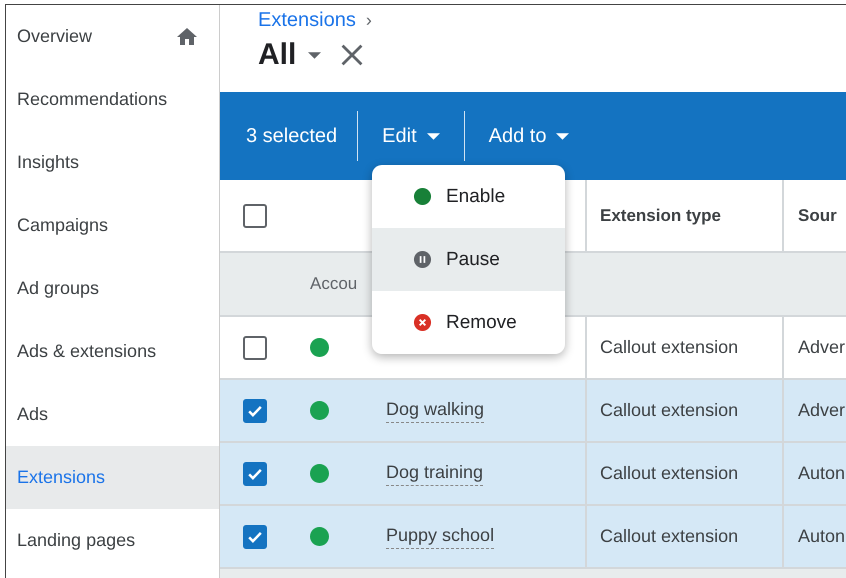 This screenshot has height=578, width=846. I want to click on column-header: Sour, so click(817, 216).